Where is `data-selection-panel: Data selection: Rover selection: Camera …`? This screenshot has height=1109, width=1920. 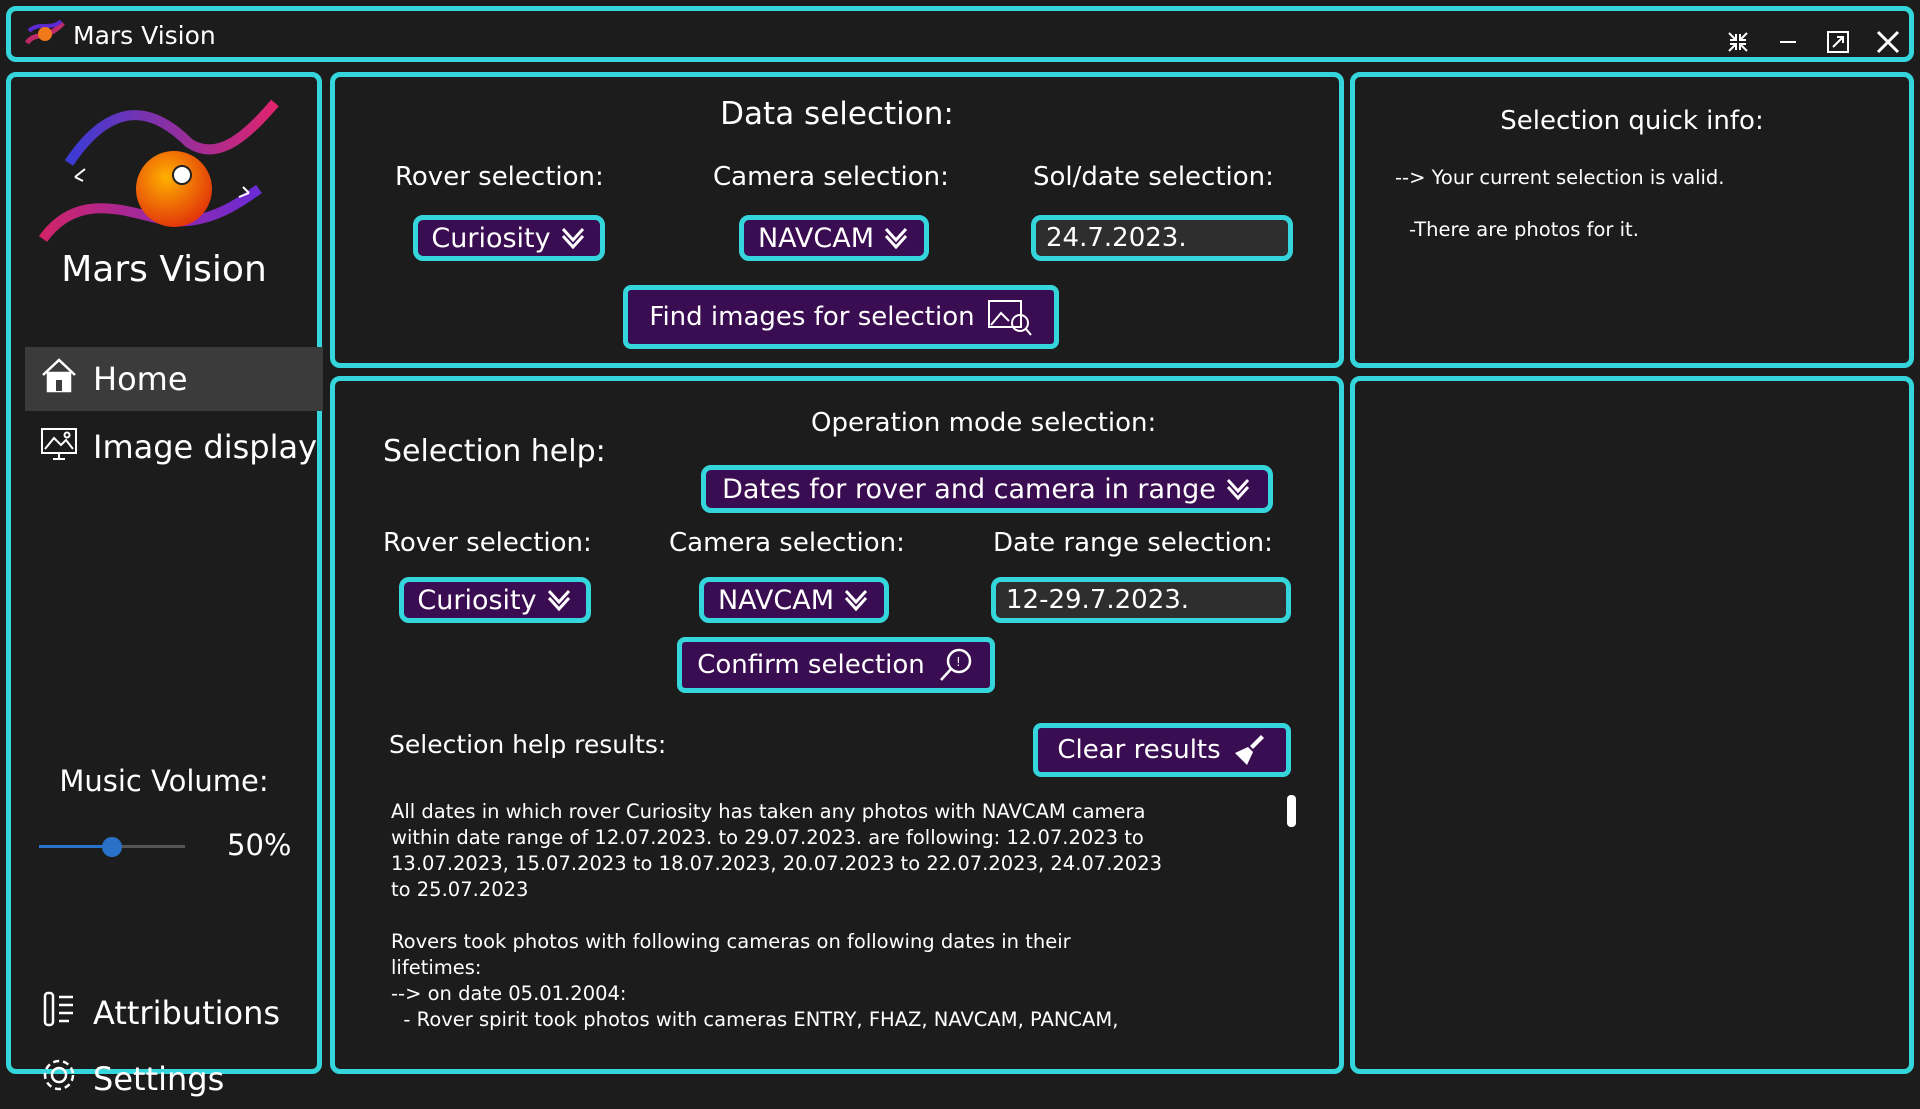 data-selection-panel: Data selection: Rover selection: Camera … is located at coordinates (837, 220).